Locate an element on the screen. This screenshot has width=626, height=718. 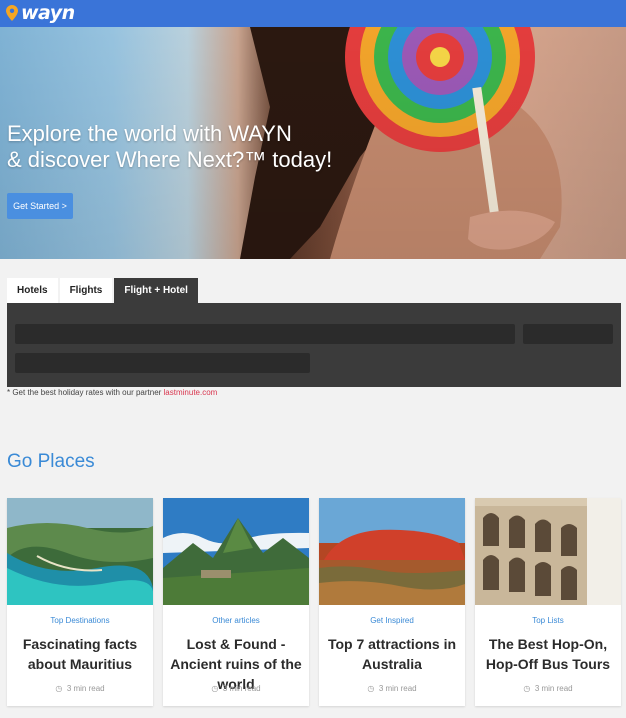
card-title: Fascinating facts about Mauritius is located at coordinates (80, 654).